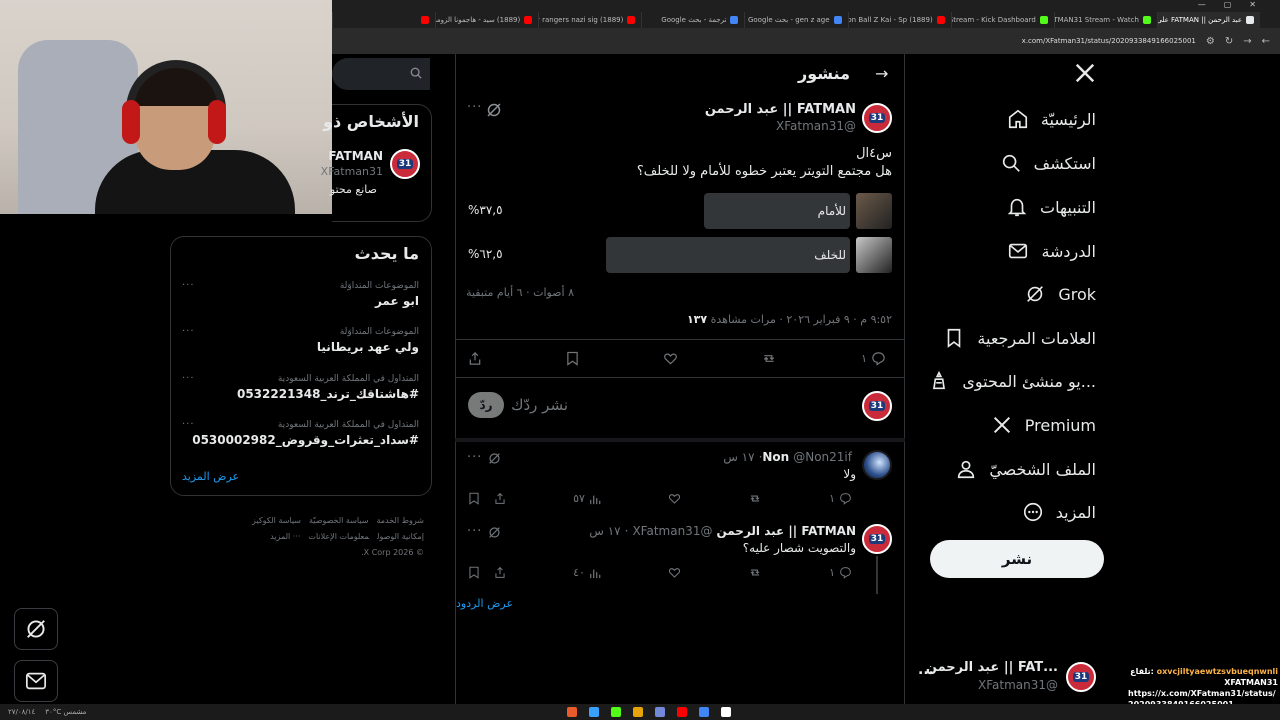  What do you see at coordinates (672, 531) in the screenshot?
I see `reply-handle: @XFatman31` at bounding box center [672, 531].